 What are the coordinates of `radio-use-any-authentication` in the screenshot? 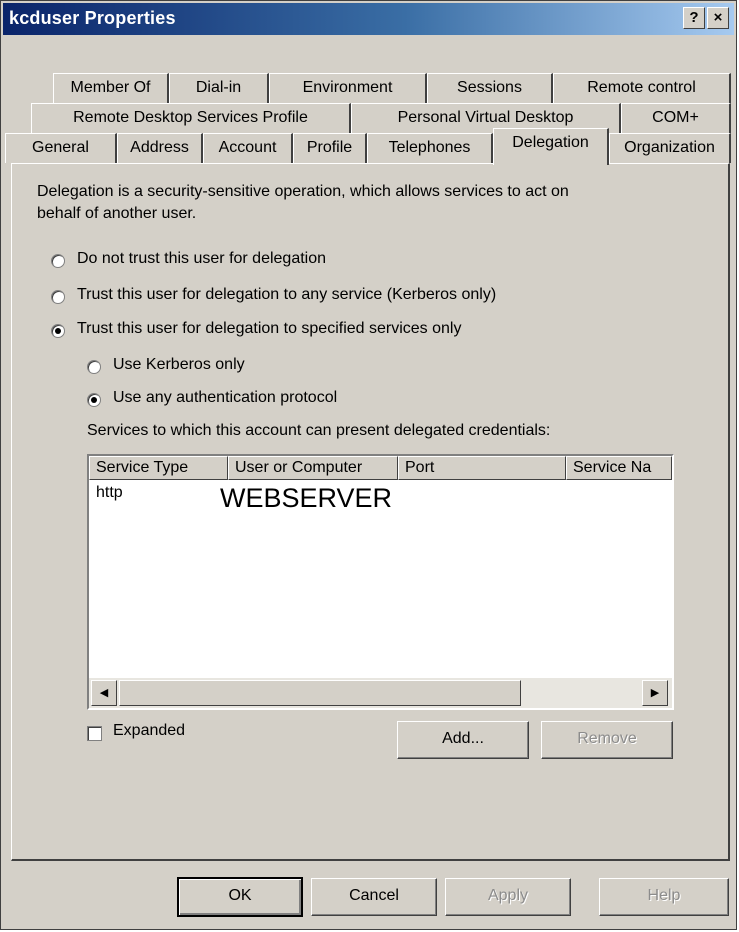 It's located at (94, 400).